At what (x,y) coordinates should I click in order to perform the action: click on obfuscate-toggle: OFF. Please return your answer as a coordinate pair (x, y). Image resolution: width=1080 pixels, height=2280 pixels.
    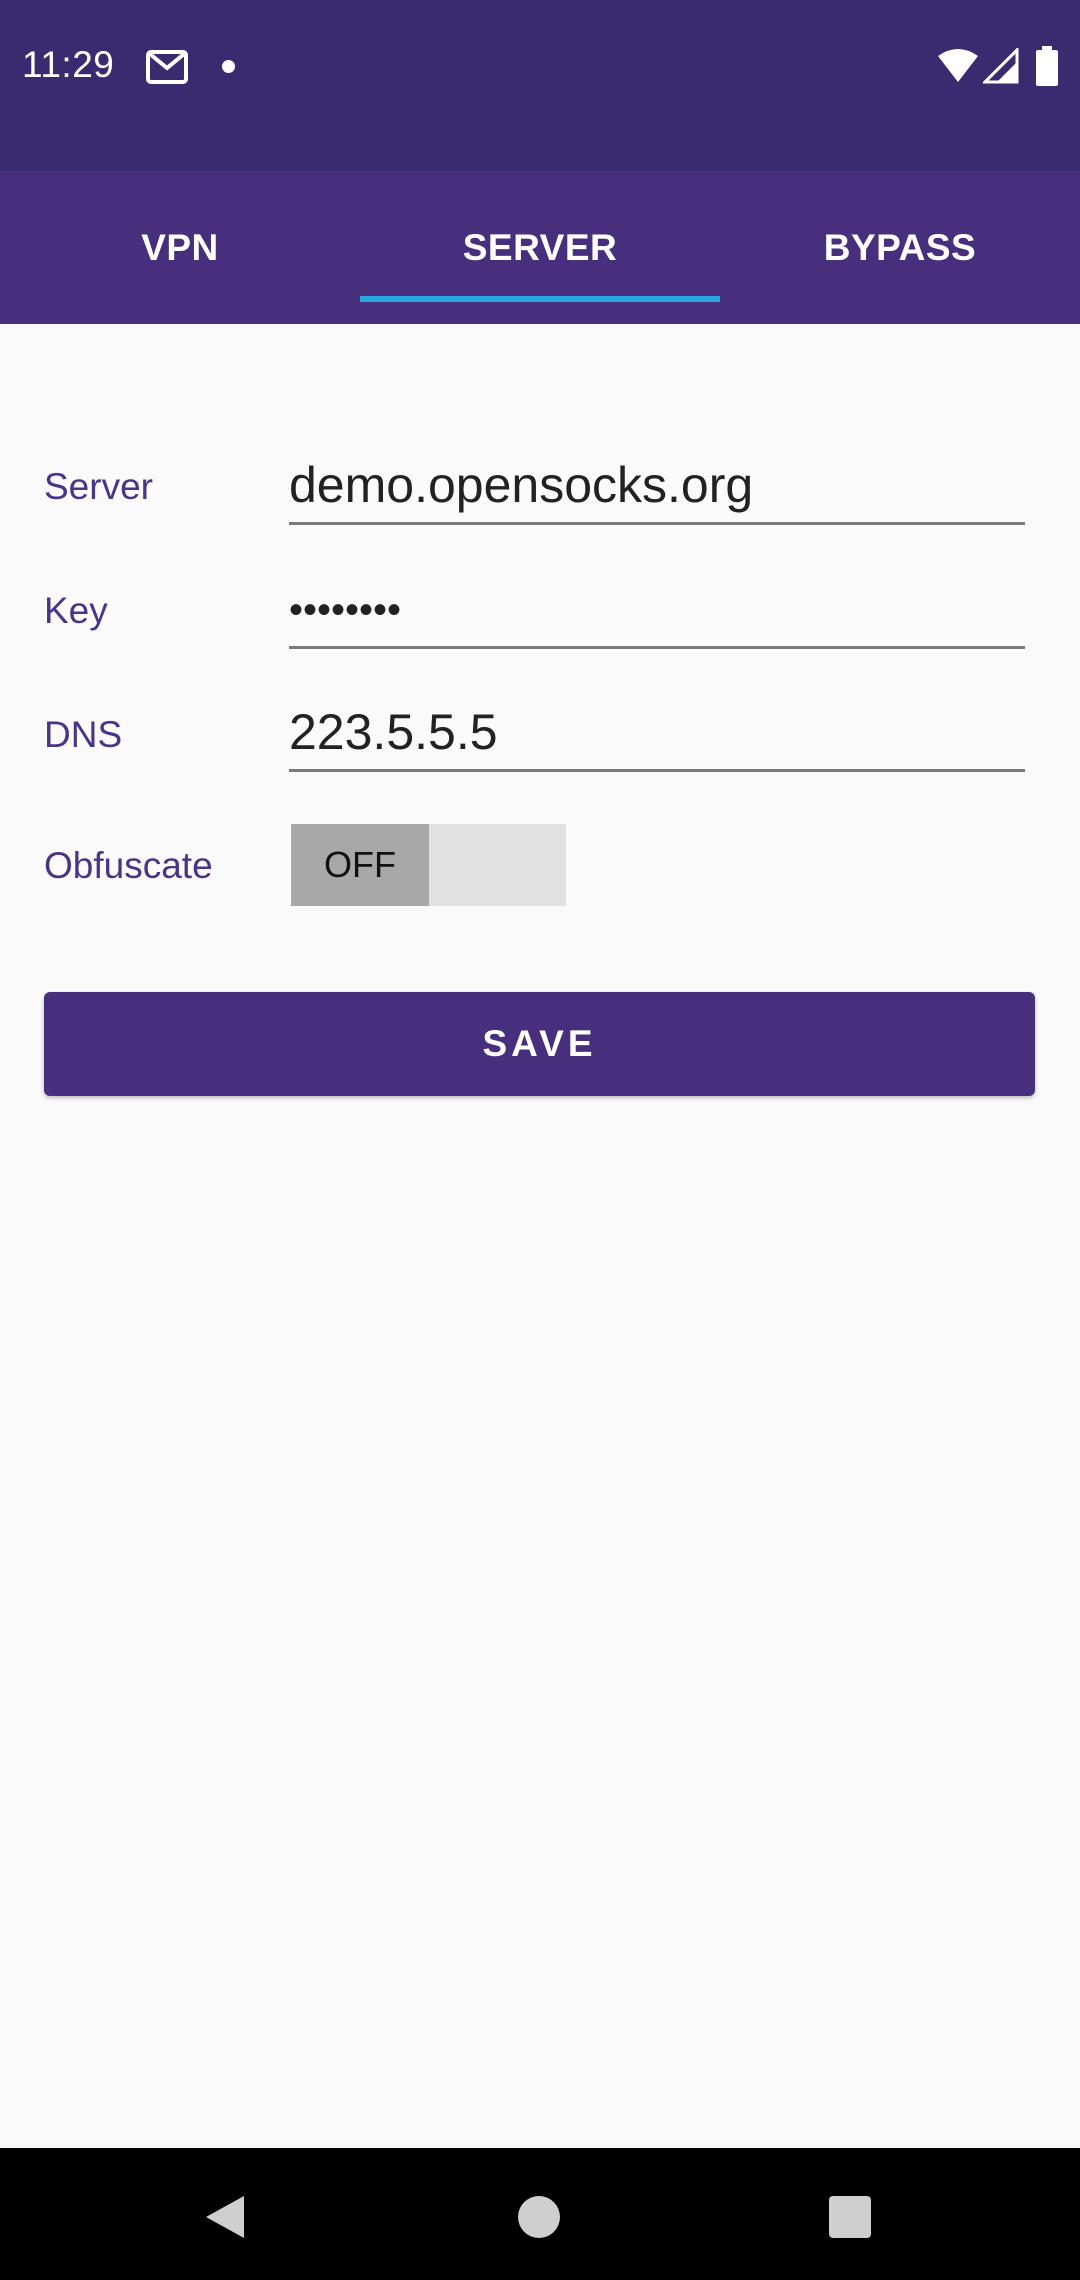
    Looking at the image, I should click on (428, 865).